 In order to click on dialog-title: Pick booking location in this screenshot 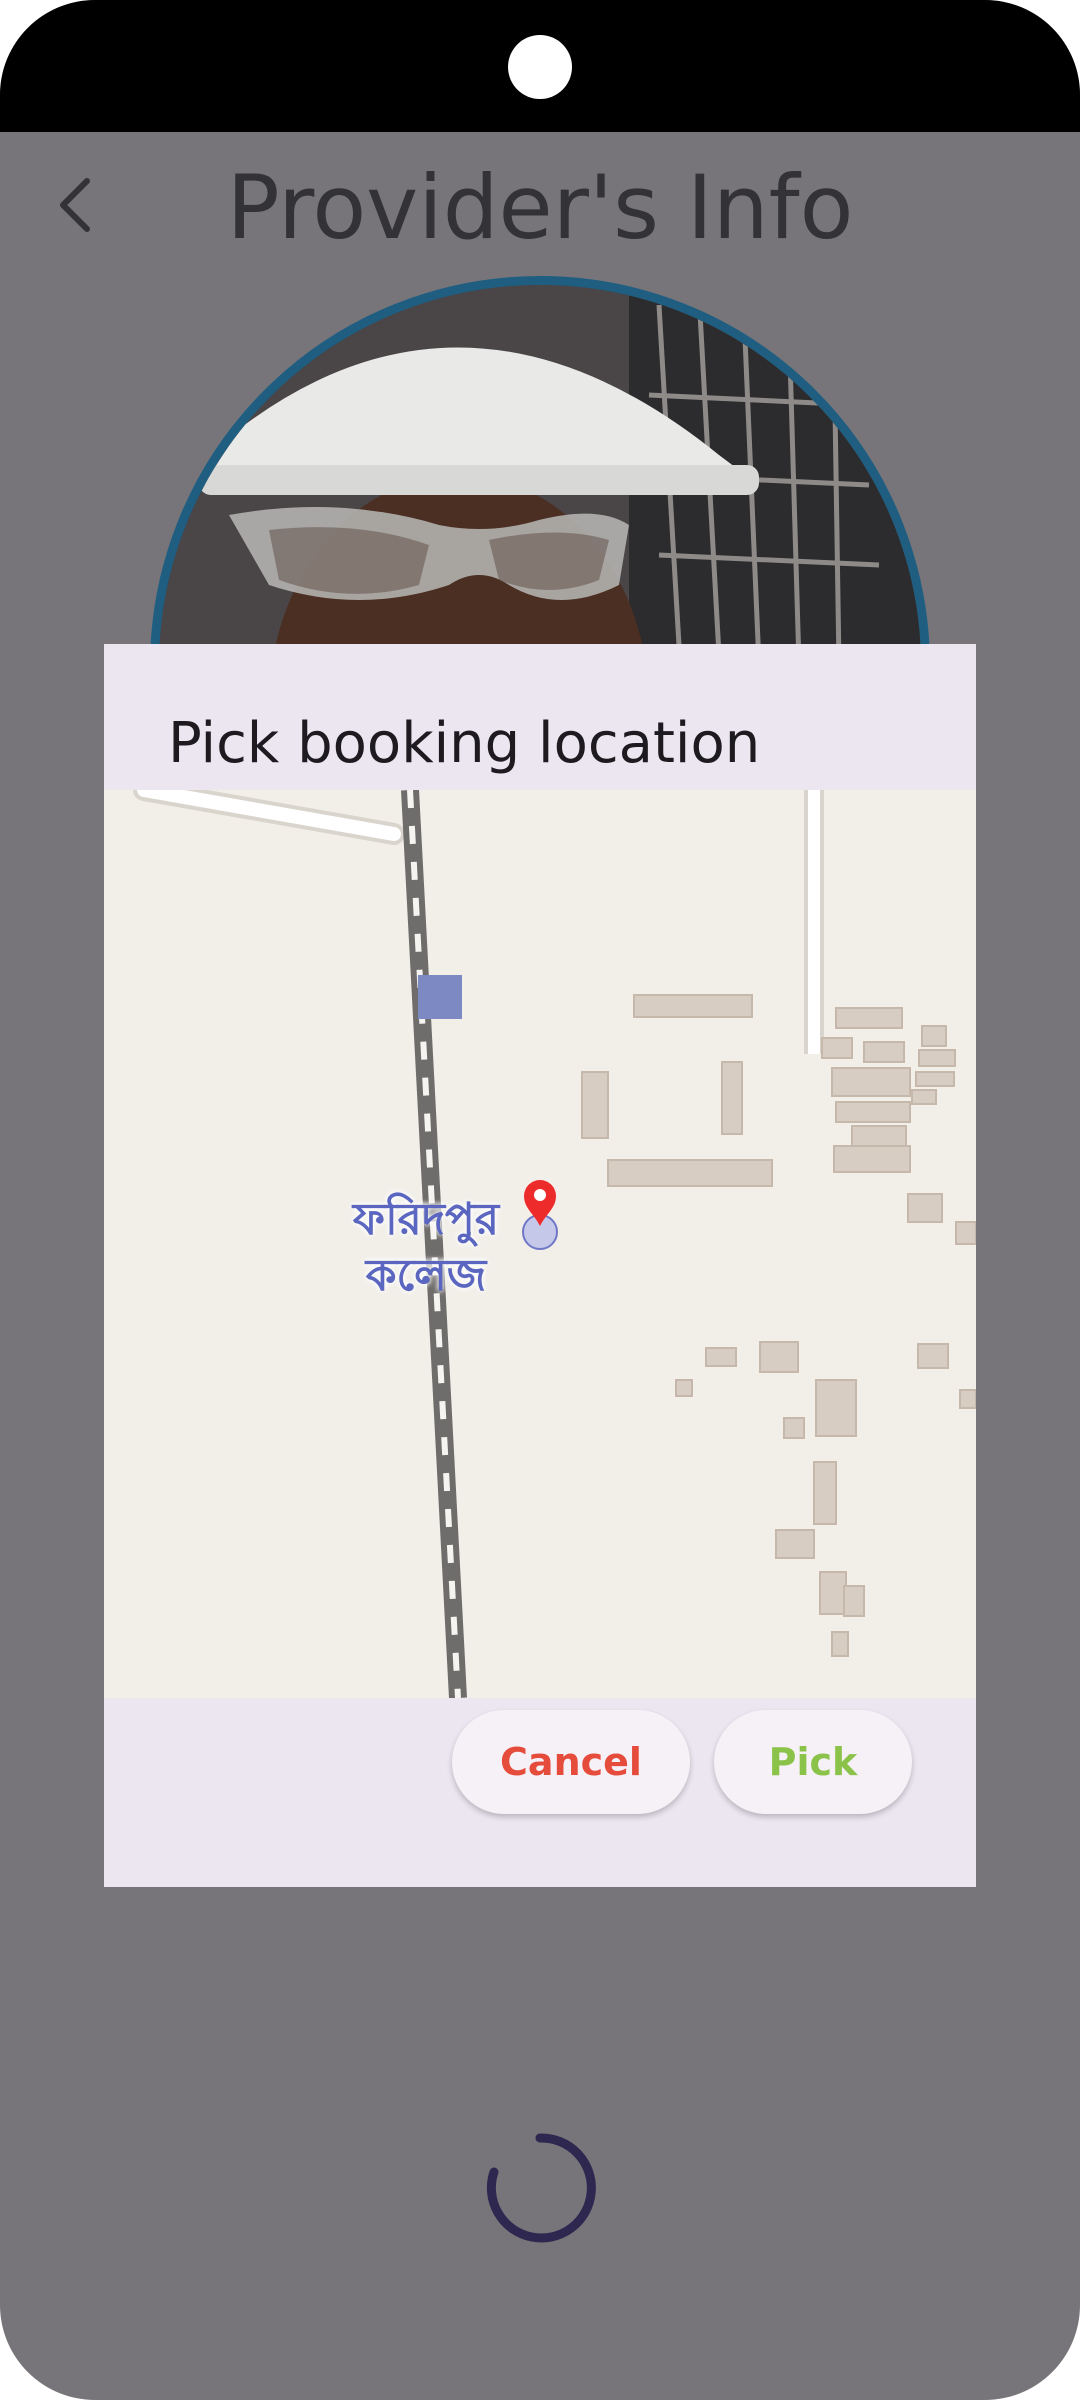, I will do `click(464, 743)`.